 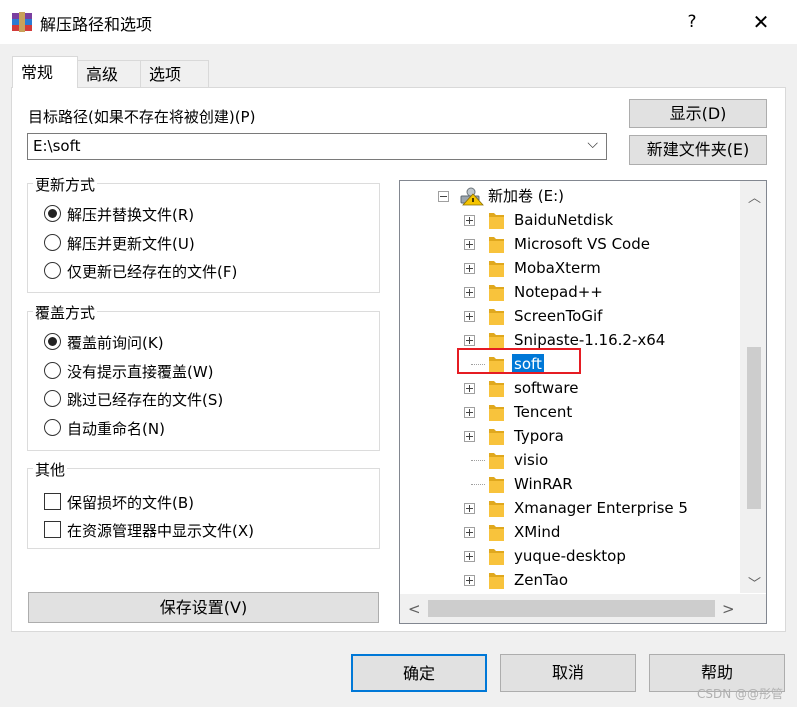 What do you see at coordinates (698, 150) in the screenshot?
I see `new-folder-button: 新建文件夹(E)` at bounding box center [698, 150].